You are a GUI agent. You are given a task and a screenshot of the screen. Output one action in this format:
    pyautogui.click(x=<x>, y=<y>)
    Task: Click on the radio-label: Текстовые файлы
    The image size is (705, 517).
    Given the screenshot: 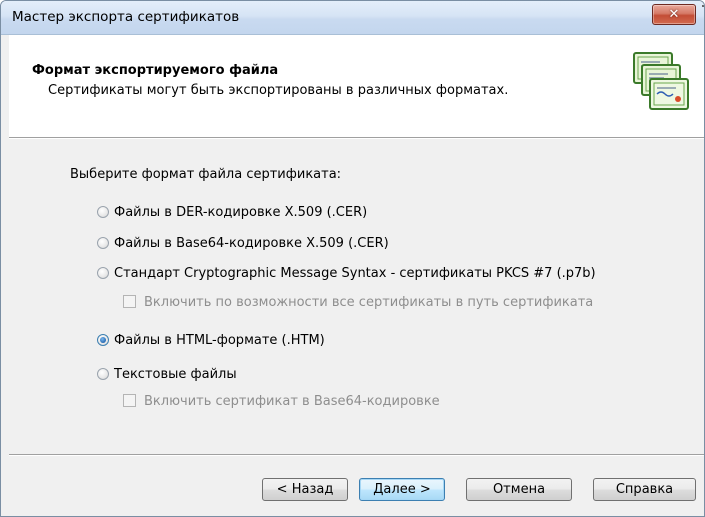 What is the action you would take?
    pyautogui.click(x=175, y=374)
    